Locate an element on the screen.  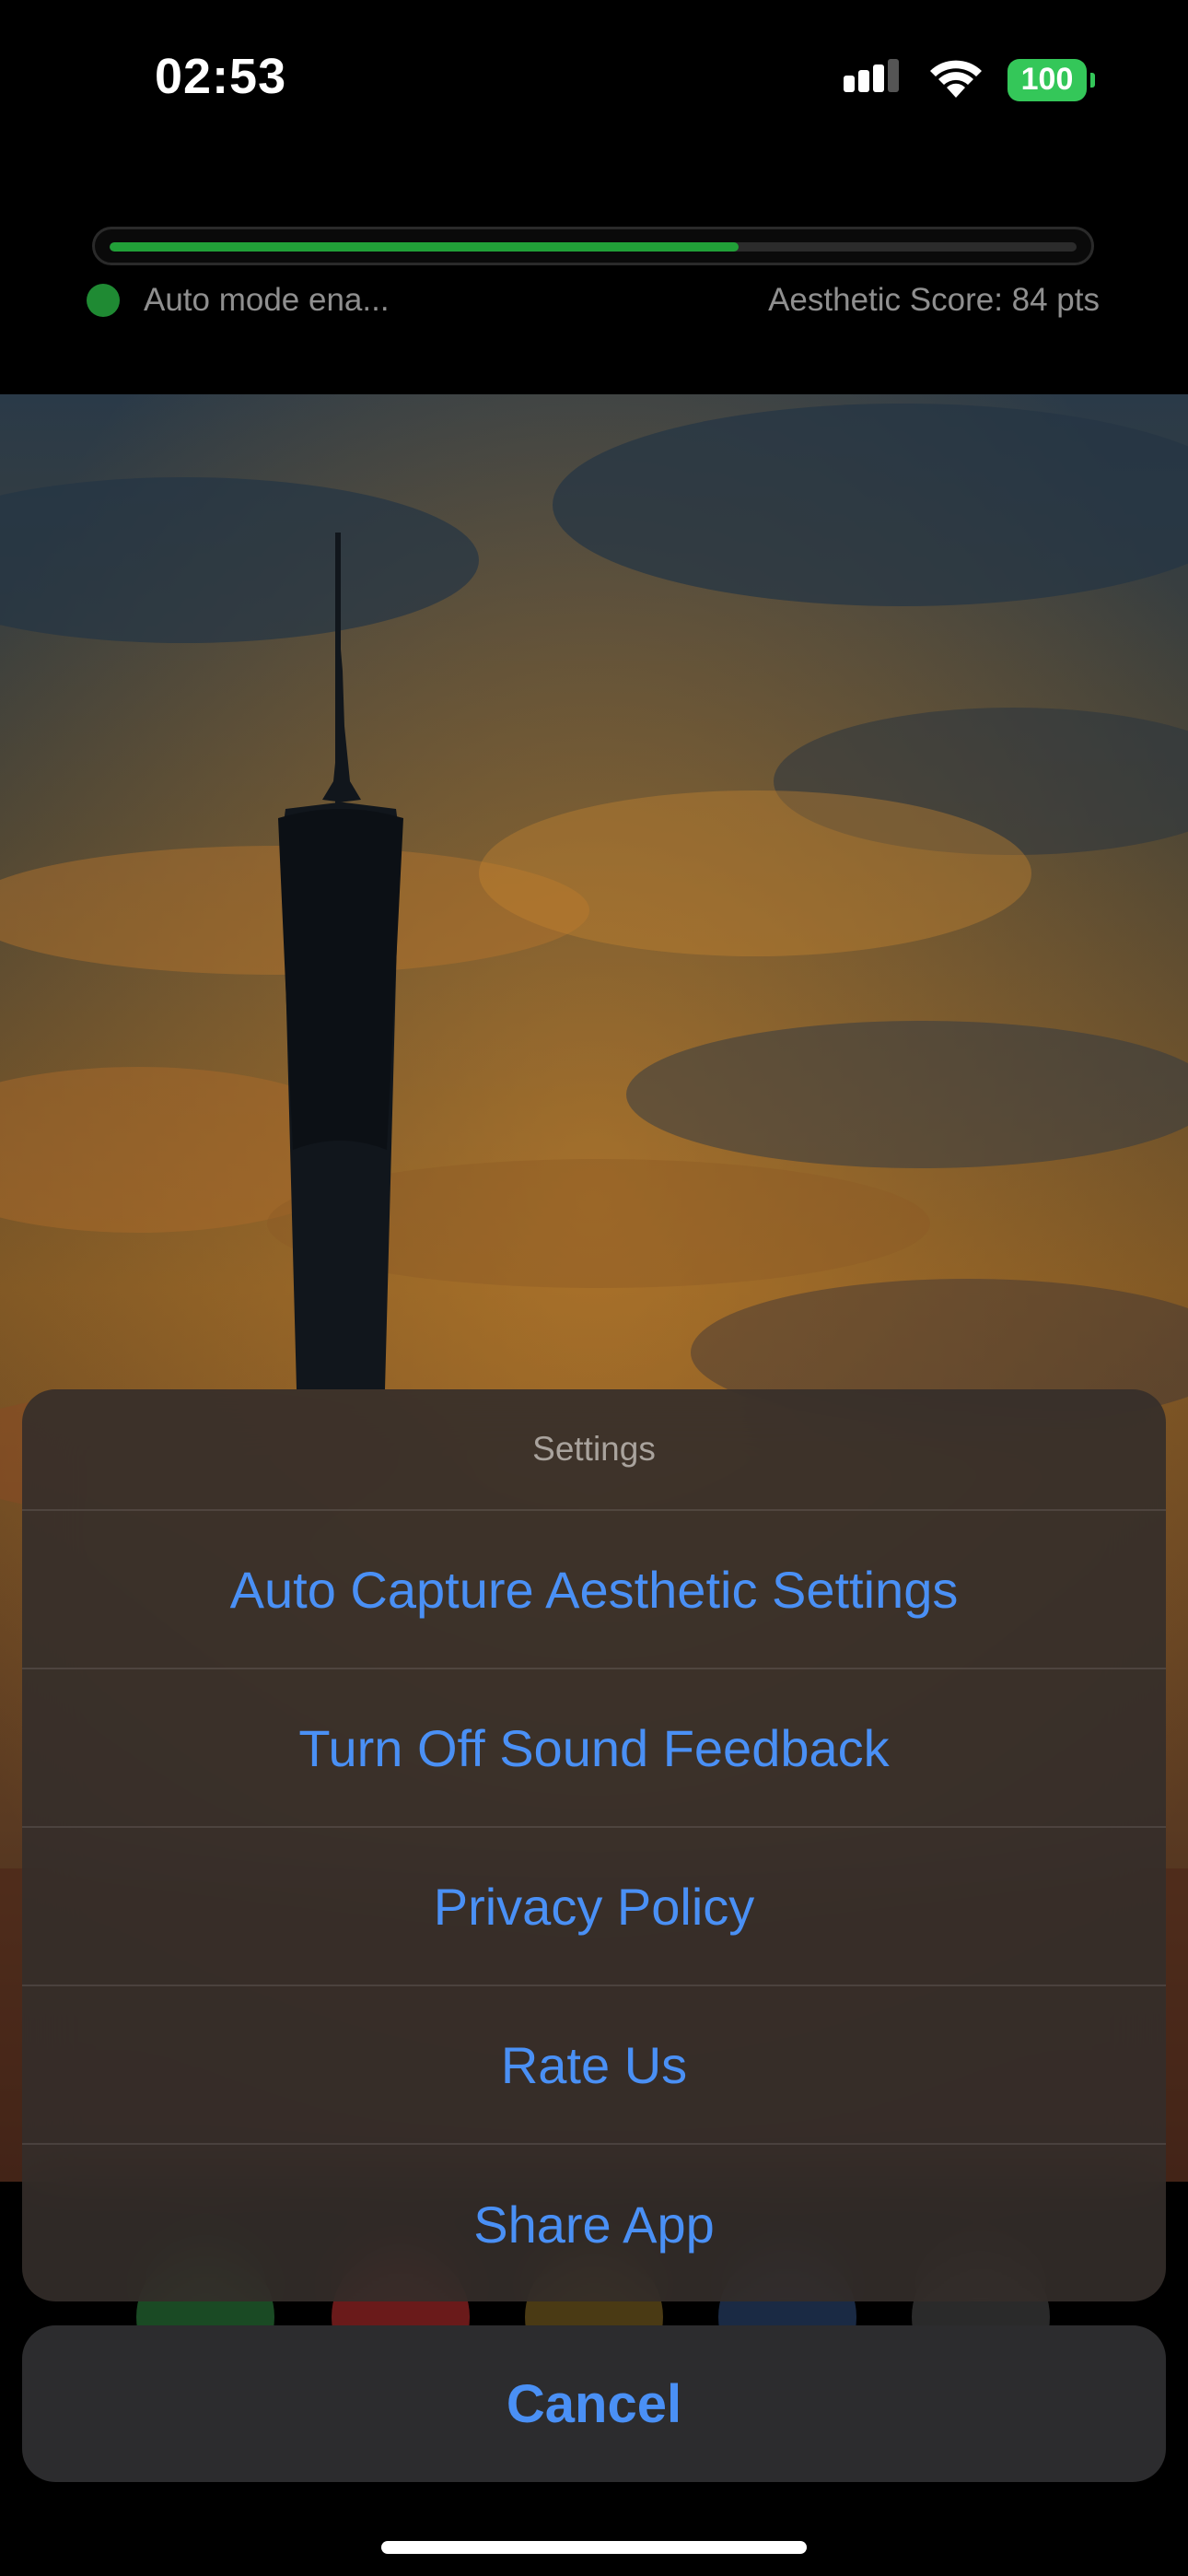
progress-track is located at coordinates (593, 247).